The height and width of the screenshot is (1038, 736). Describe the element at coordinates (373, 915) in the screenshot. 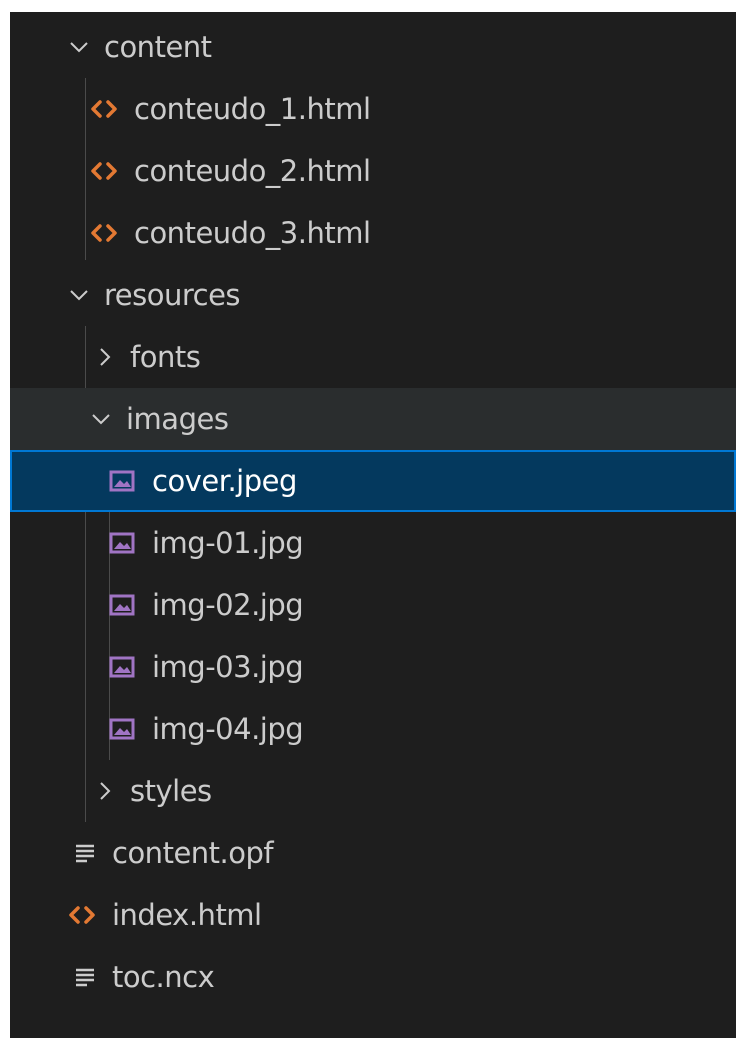

I see `file-index-html: index.html` at that location.